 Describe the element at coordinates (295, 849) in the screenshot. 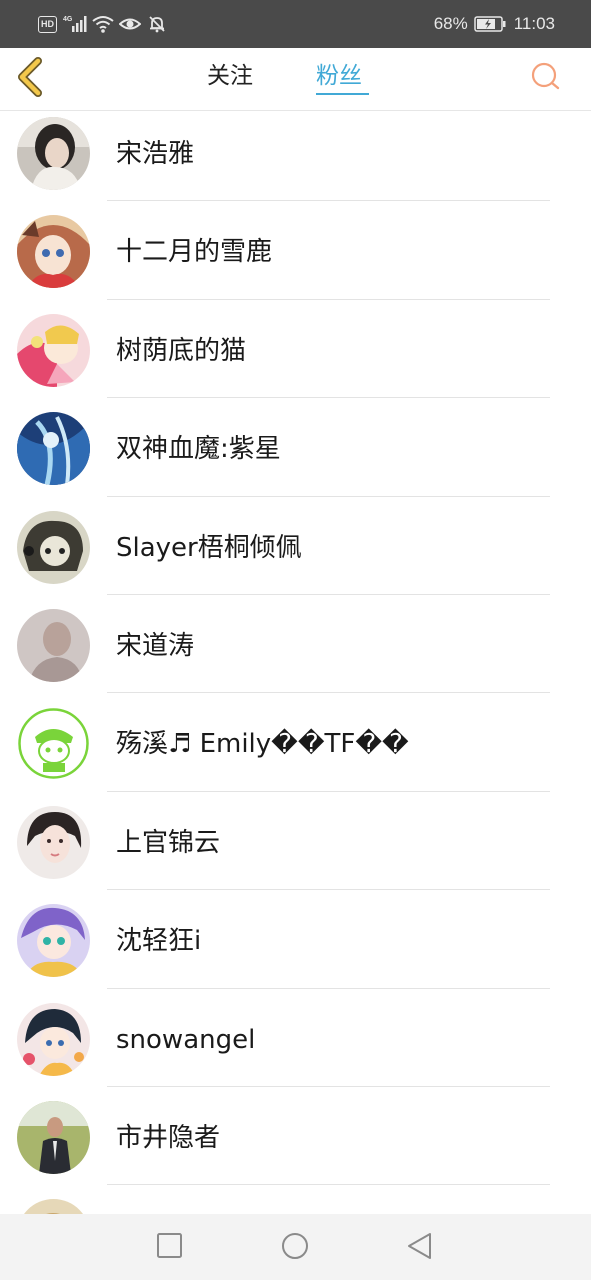

I see `list-item: 上官锦云` at that location.